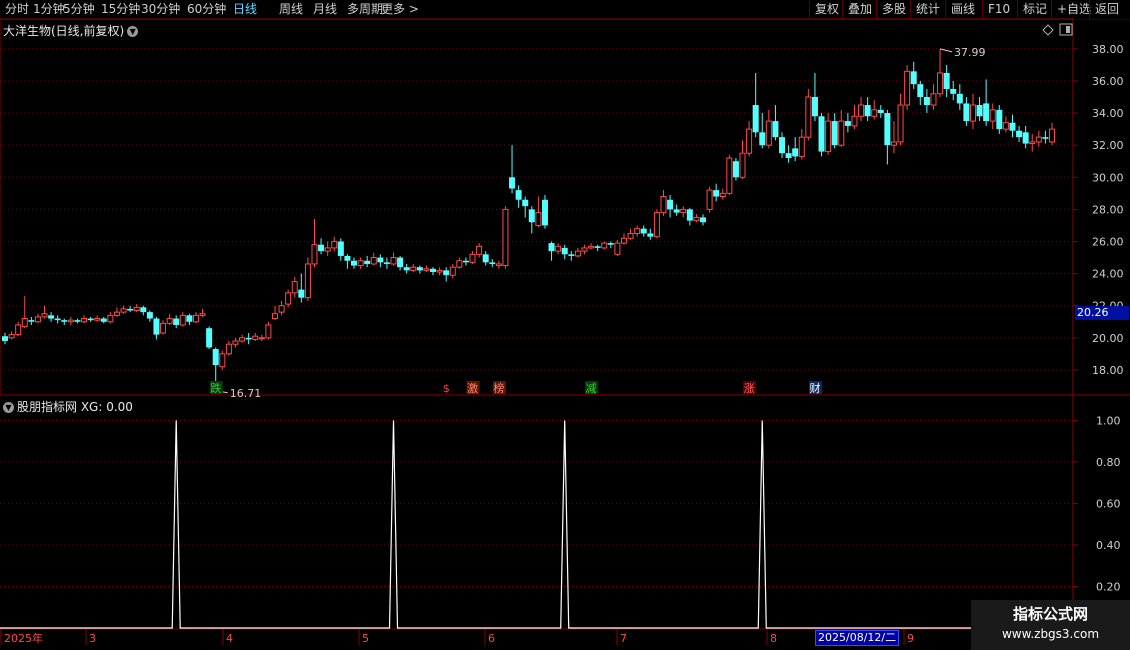 This screenshot has width=1130, height=650. I want to click on event-marker-label: $, so click(446, 388).